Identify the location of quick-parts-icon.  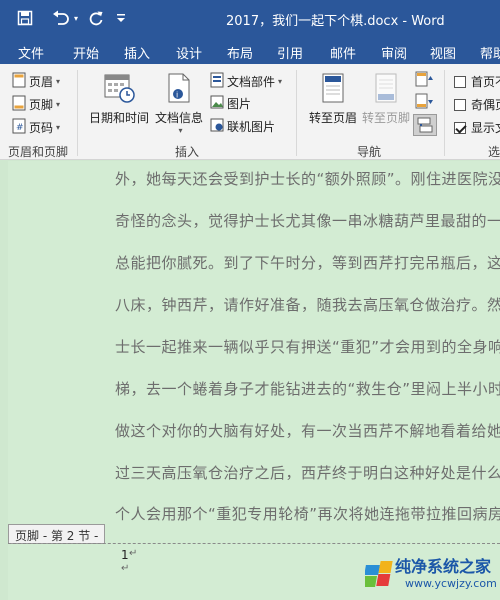
(217, 81).